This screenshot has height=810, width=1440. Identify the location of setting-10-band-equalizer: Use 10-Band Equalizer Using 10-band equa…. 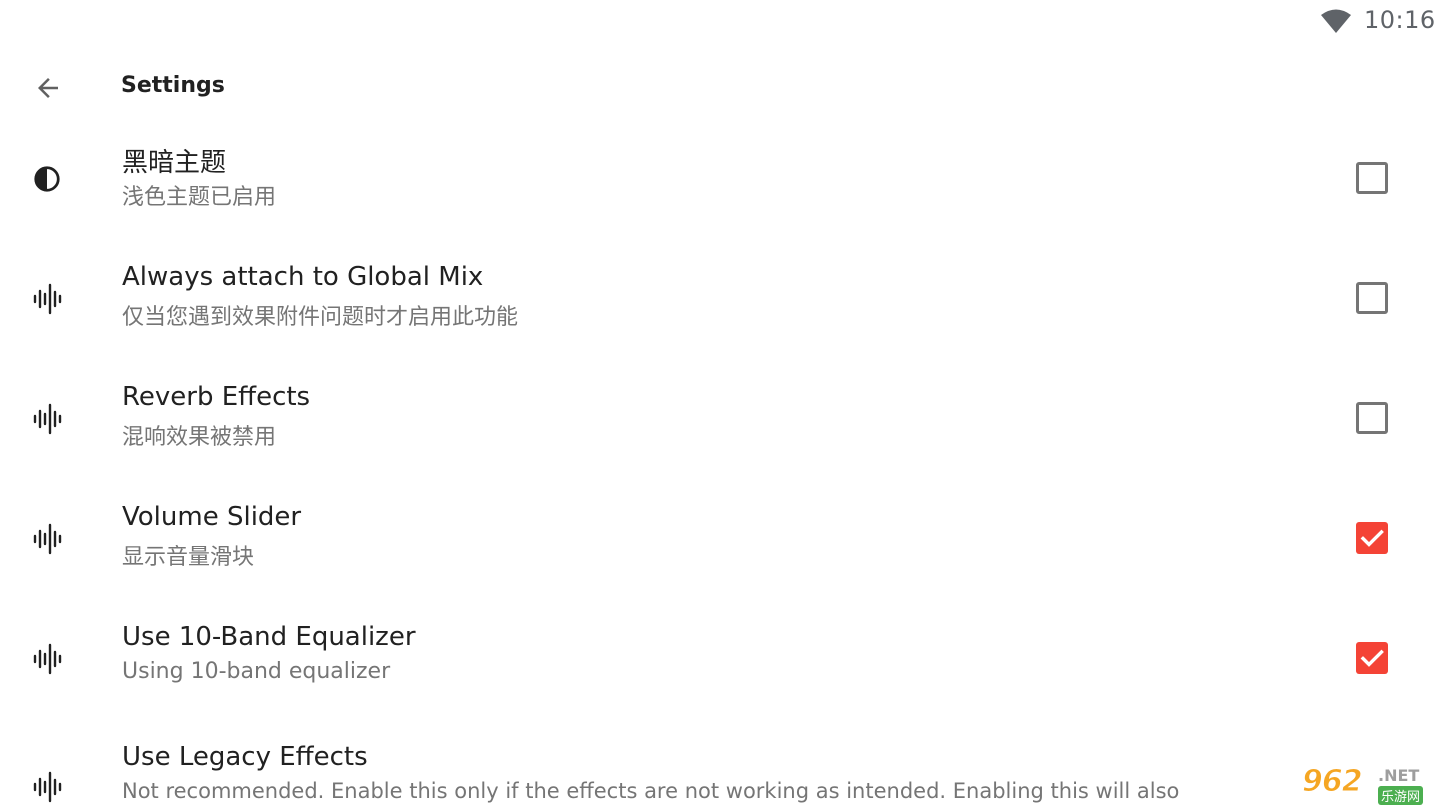
(720, 660).